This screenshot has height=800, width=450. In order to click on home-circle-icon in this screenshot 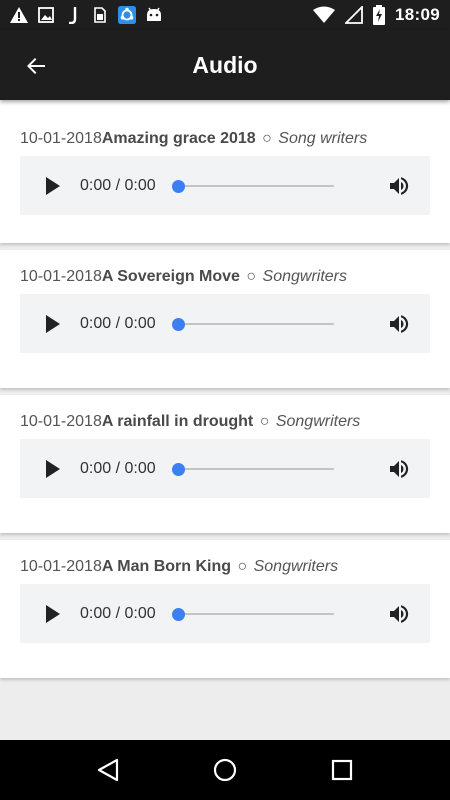, I will do `click(225, 770)`.